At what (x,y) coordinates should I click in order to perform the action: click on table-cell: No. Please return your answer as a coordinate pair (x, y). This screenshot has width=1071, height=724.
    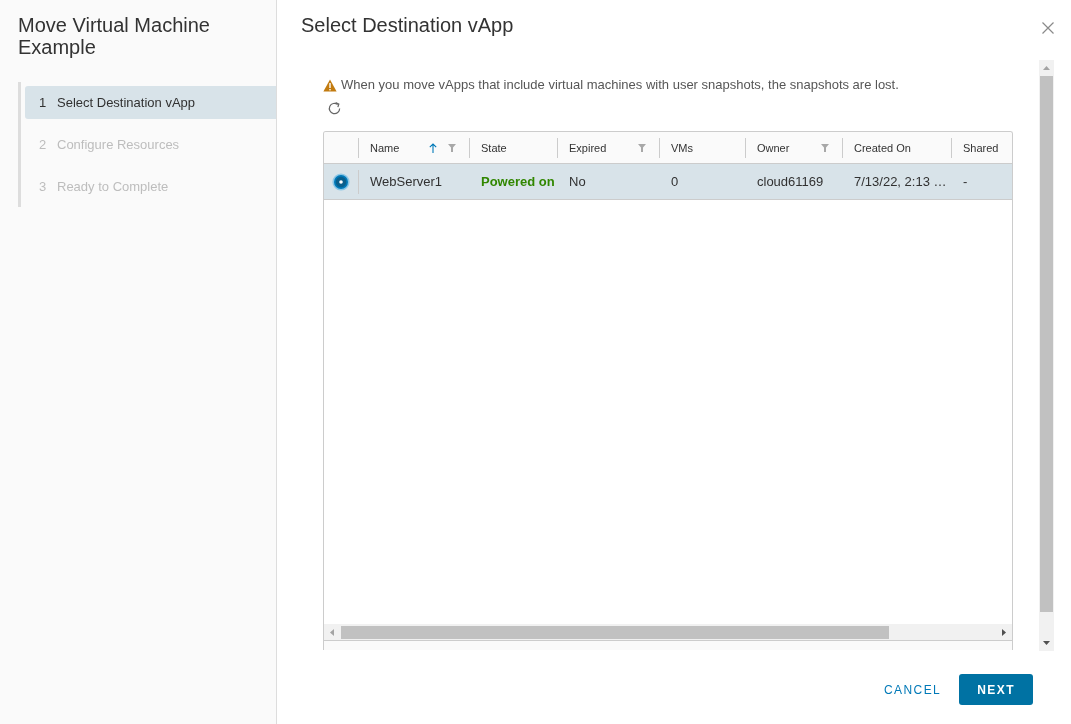
    Looking at the image, I should click on (577, 181).